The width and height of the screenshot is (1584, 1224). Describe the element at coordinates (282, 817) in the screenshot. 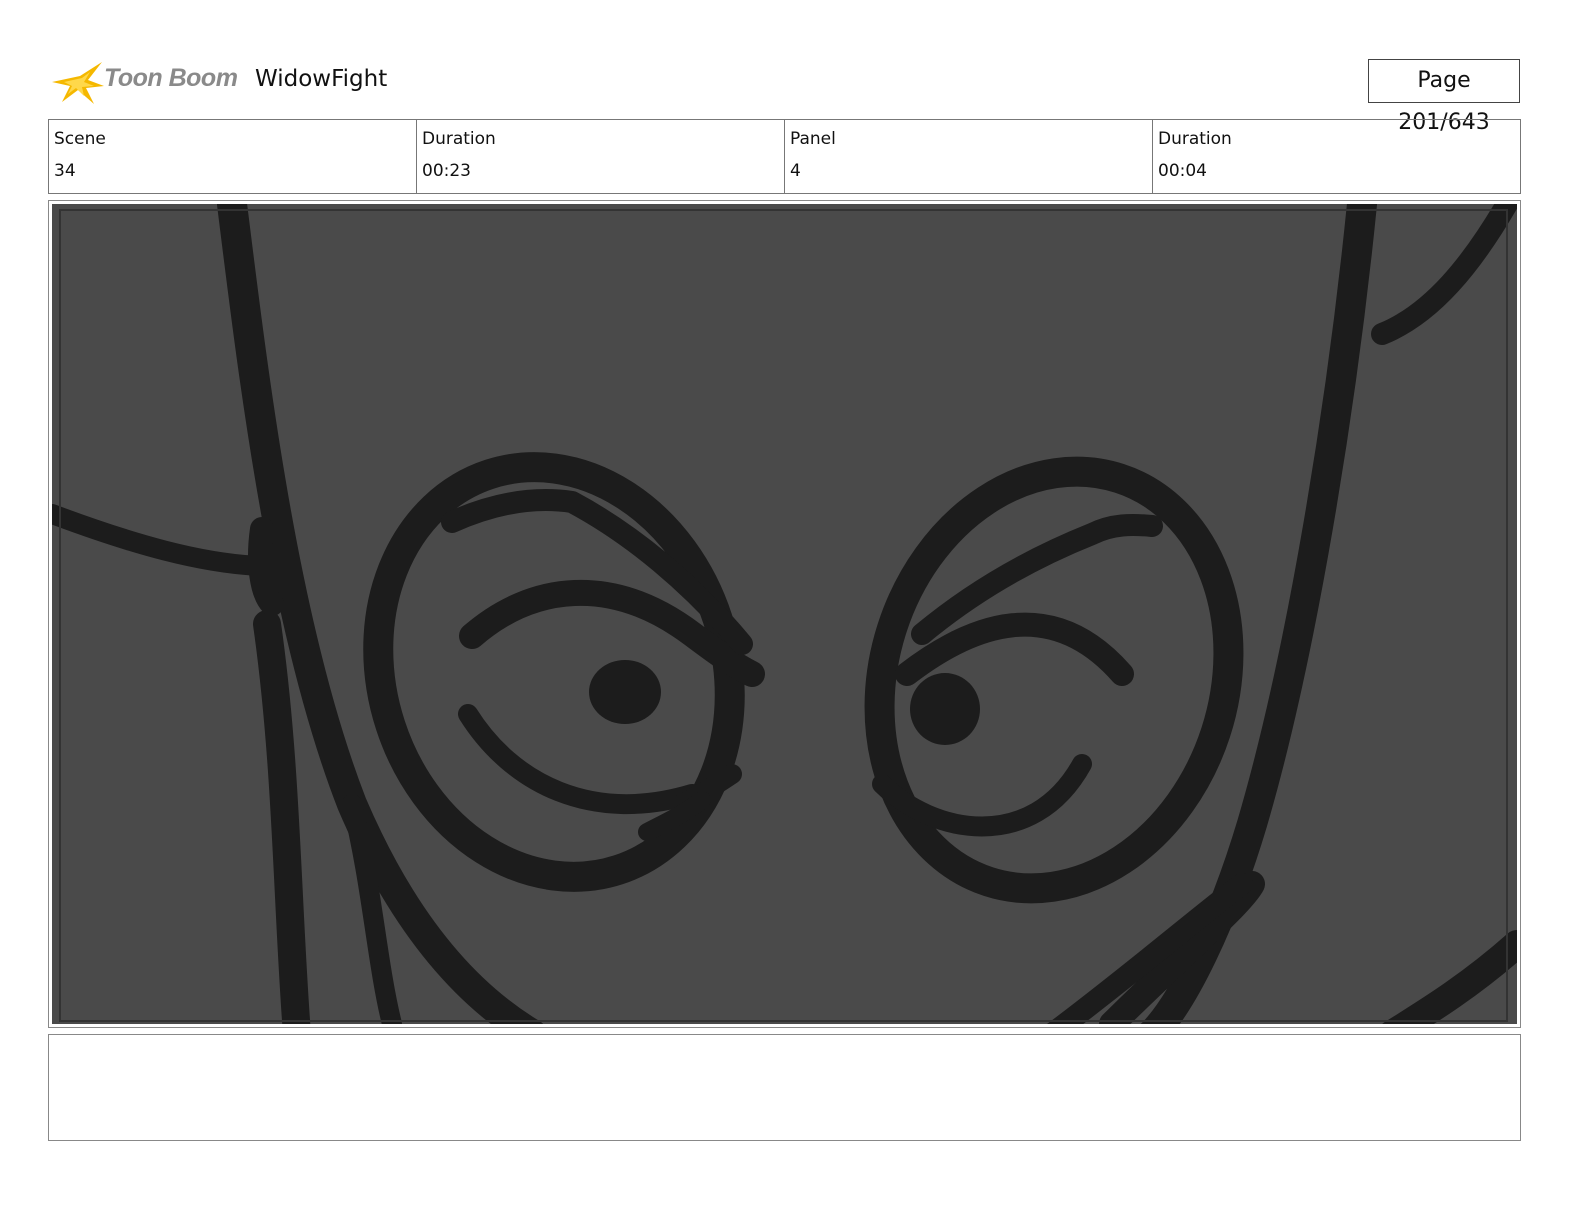

I see `left-neck-line` at that location.